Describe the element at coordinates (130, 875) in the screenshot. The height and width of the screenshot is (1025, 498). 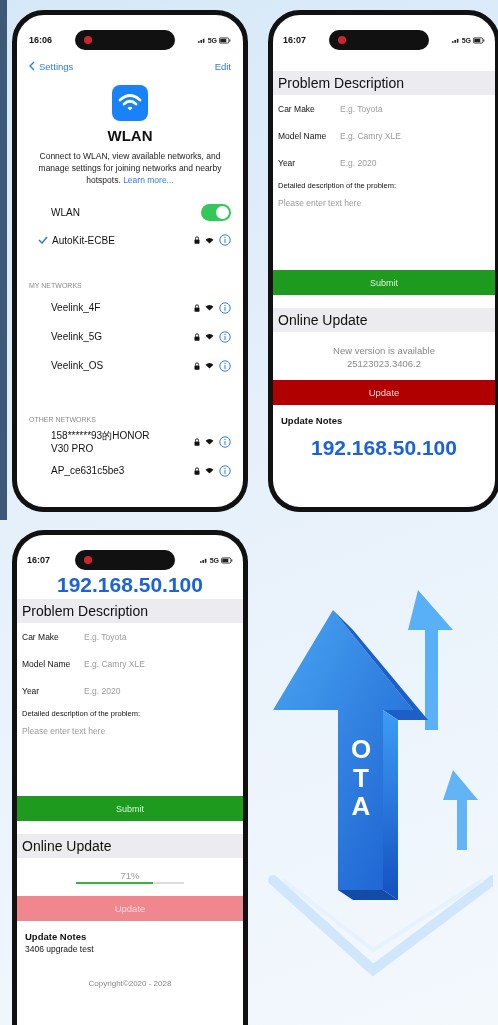
I see `progress-percent: 71%` at that location.